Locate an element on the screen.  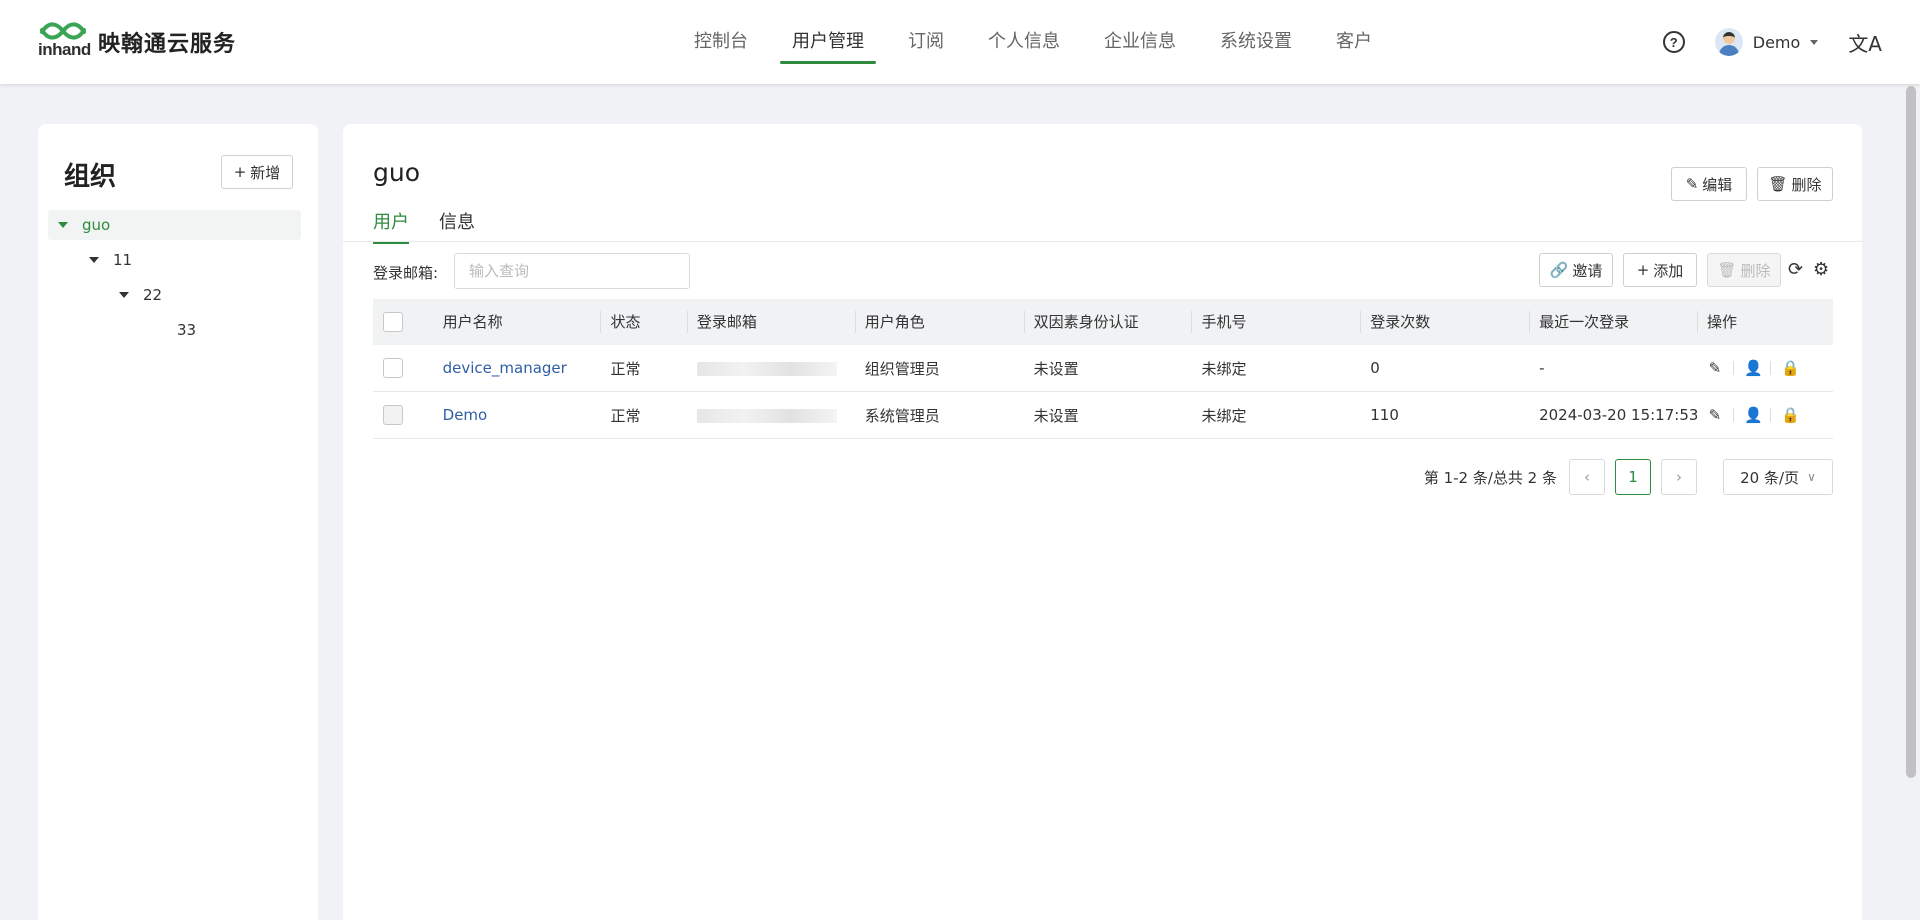
gear-icon: ⚙ is located at coordinates (1821, 269).